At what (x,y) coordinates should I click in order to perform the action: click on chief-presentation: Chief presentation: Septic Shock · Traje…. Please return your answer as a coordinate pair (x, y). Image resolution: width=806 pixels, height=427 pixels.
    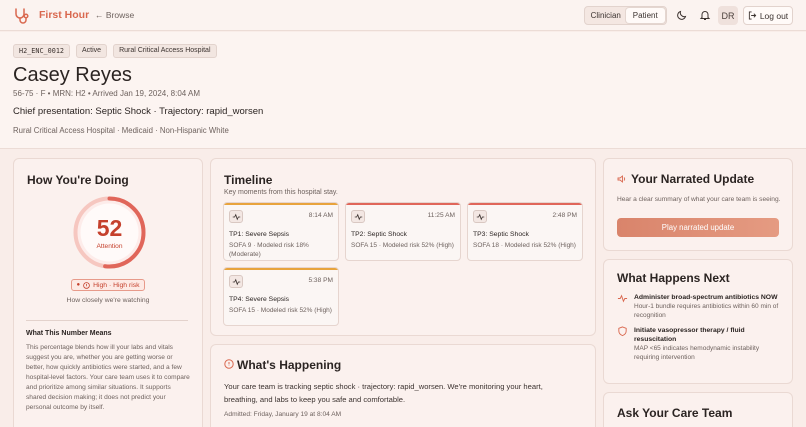
    Looking at the image, I should click on (138, 111).